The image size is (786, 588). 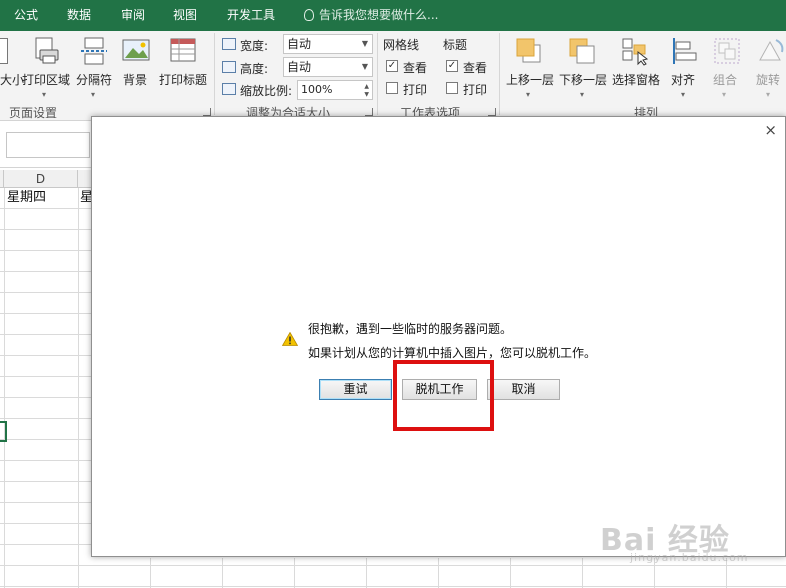 I want to click on cancel-button: 取消, so click(x=523, y=389).